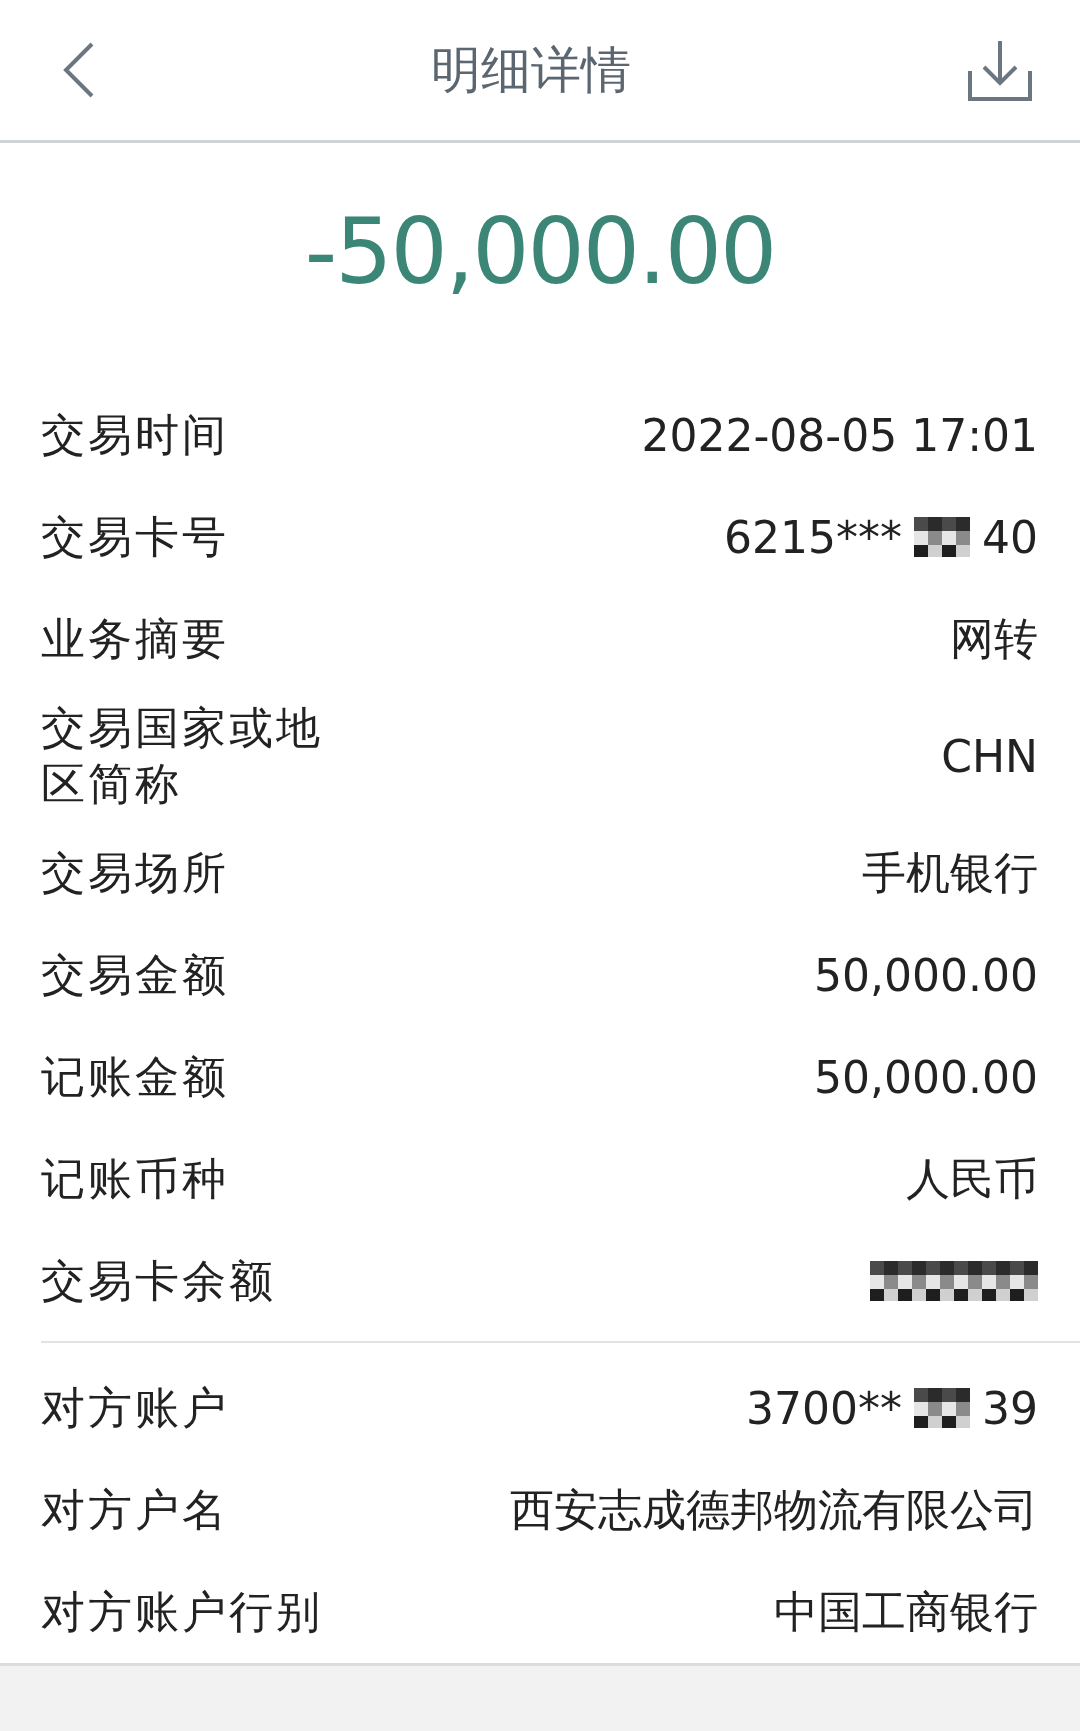 The width and height of the screenshot is (1080, 1731). I want to click on masked-value-start: 3700**, so click(824, 1408).